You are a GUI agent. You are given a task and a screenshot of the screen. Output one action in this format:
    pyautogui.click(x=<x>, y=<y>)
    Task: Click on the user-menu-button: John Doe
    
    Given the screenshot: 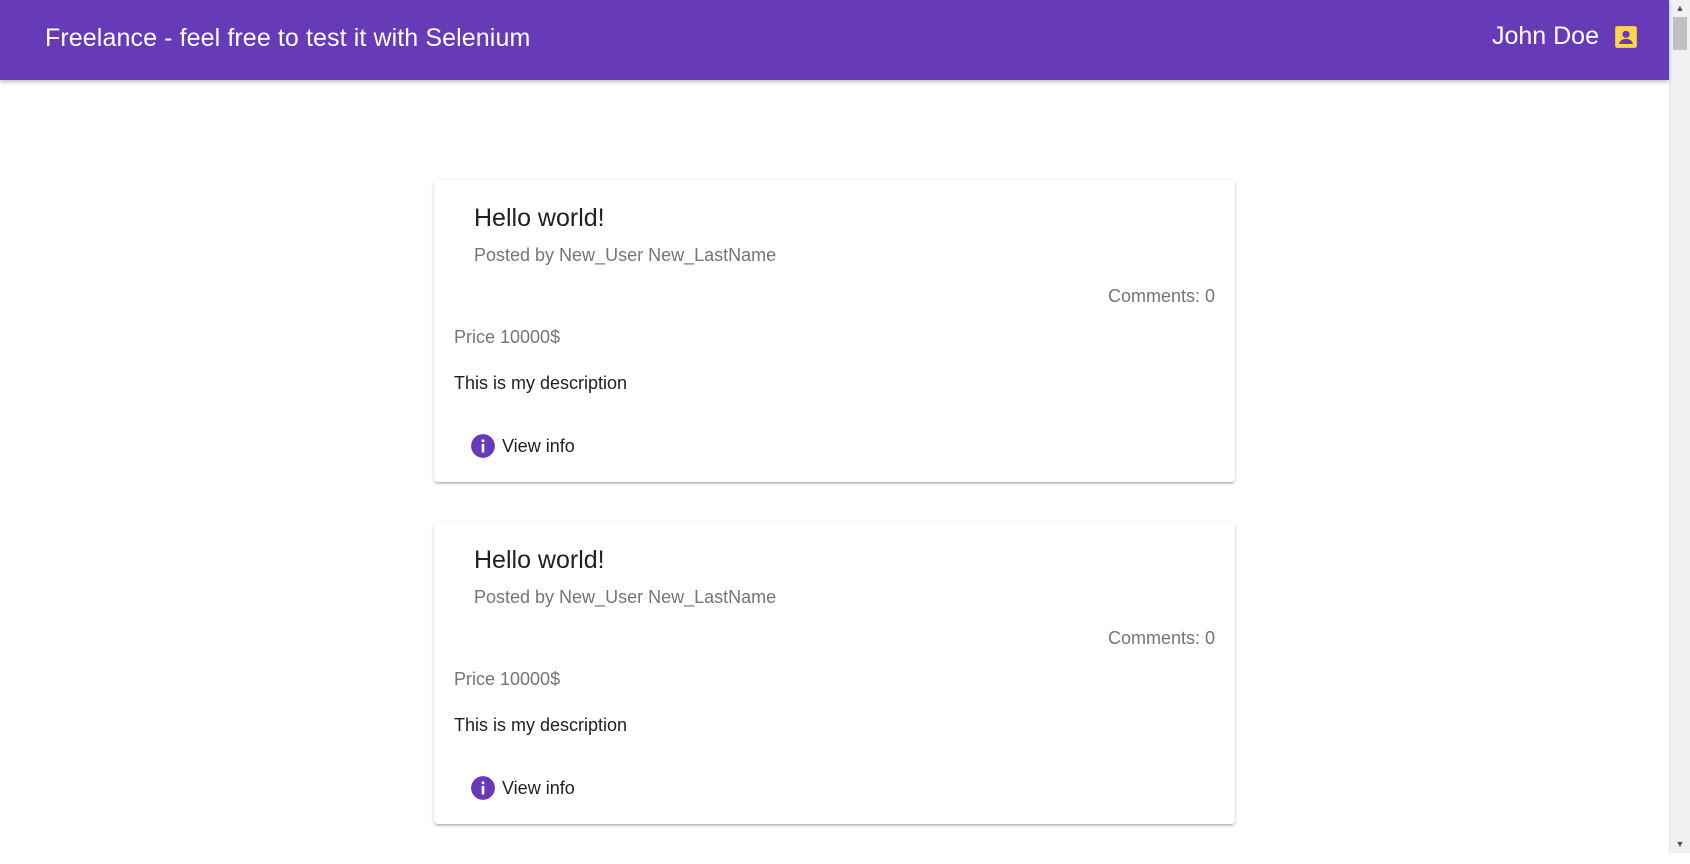 What is the action you would take?
    pyautogui.click(x=1565, y=36)
    